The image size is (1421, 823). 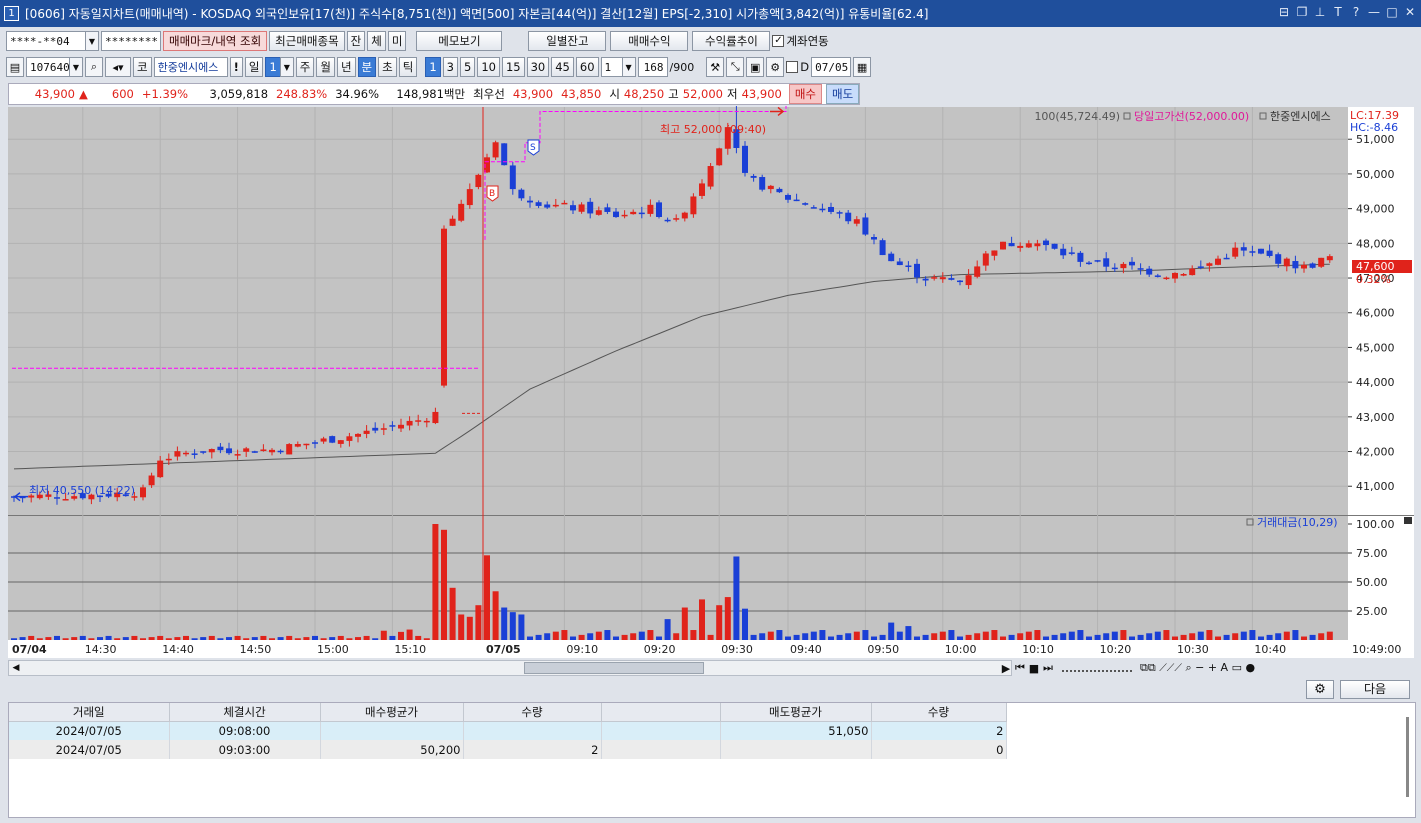 I want to click on scroll-left-icon: ◀, so click(x=16, y=668).